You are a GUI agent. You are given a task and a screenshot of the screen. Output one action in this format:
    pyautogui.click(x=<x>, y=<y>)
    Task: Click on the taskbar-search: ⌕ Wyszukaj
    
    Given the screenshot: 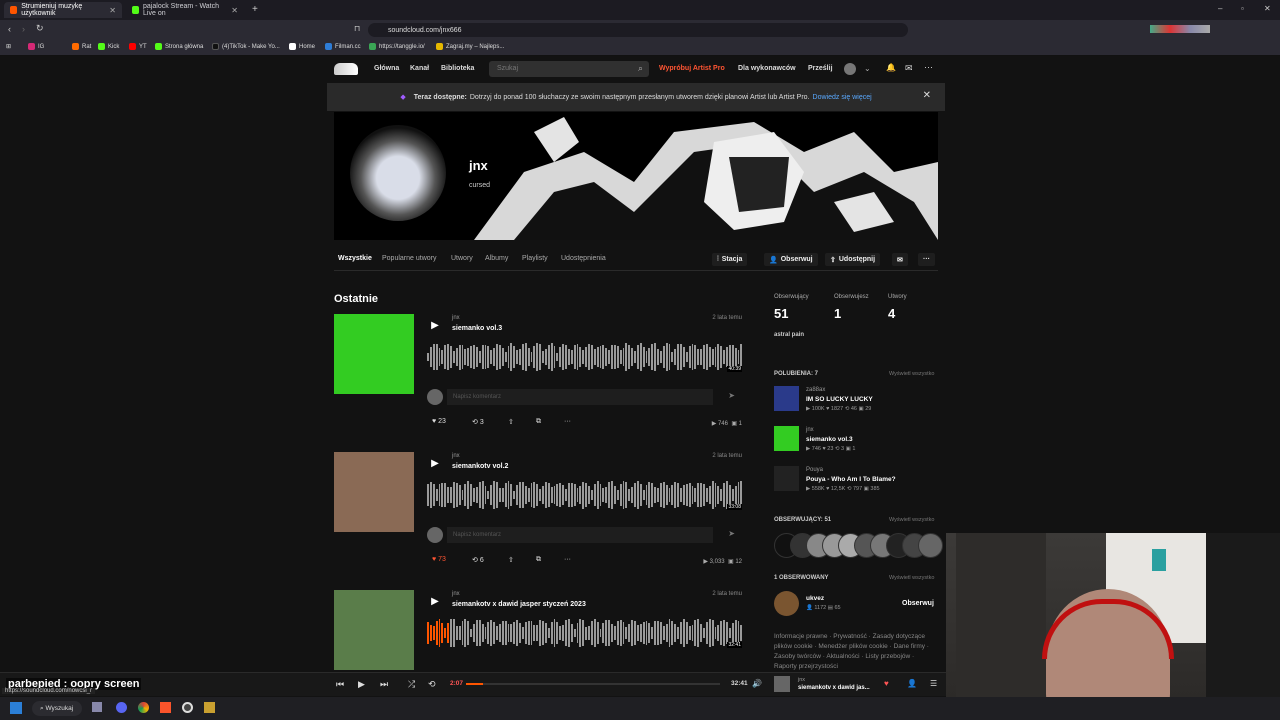 What is the action you would take?
    pyautogui.click(x=57, y=708)
    